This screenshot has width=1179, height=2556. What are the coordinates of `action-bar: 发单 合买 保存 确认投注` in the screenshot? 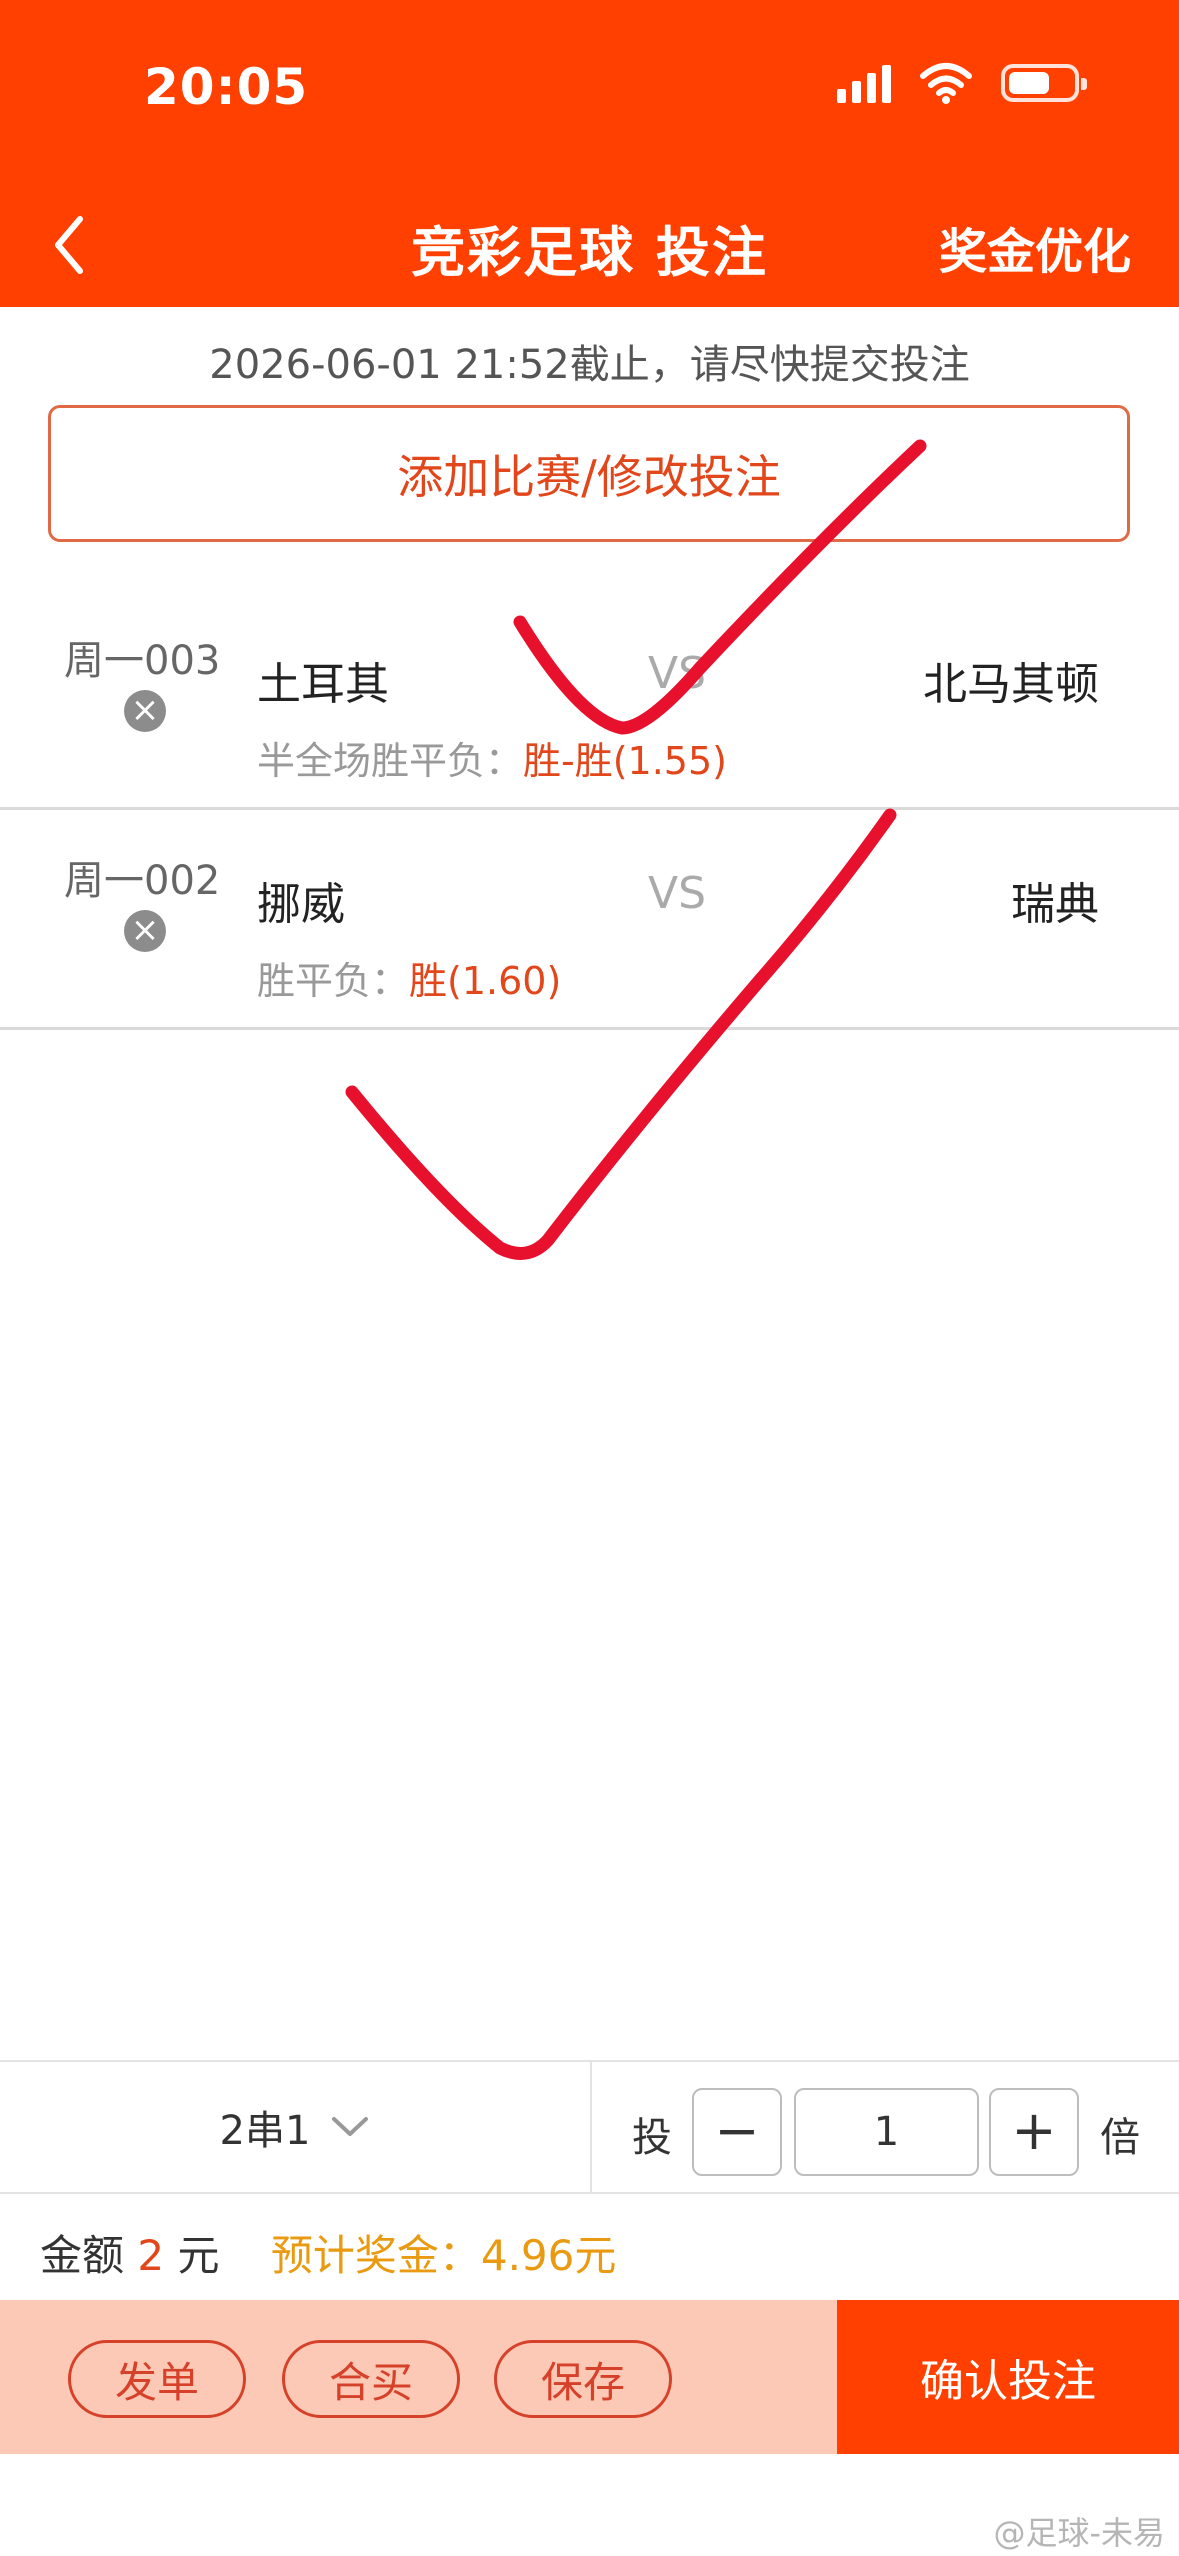 It's located at (589, 2377).